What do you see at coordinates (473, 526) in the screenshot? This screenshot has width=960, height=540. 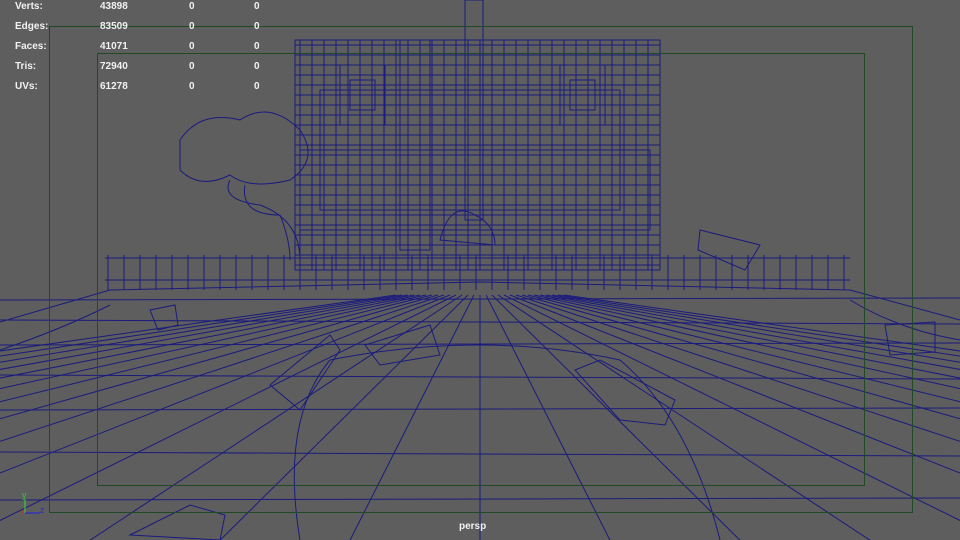 I see `camera-name-label: persp` at bounding box center [473, 526].